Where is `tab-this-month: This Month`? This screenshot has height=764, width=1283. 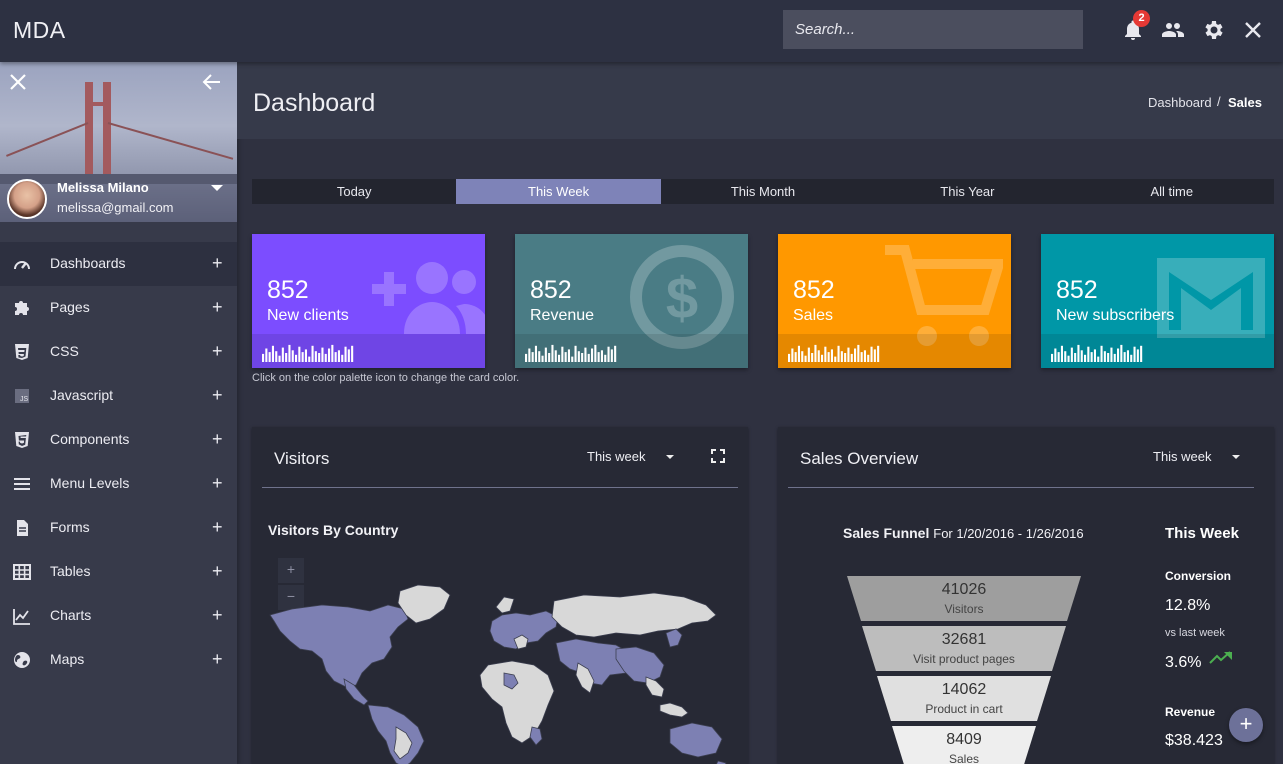 tab-this-month: This Month is located at coordinates (763, 191).